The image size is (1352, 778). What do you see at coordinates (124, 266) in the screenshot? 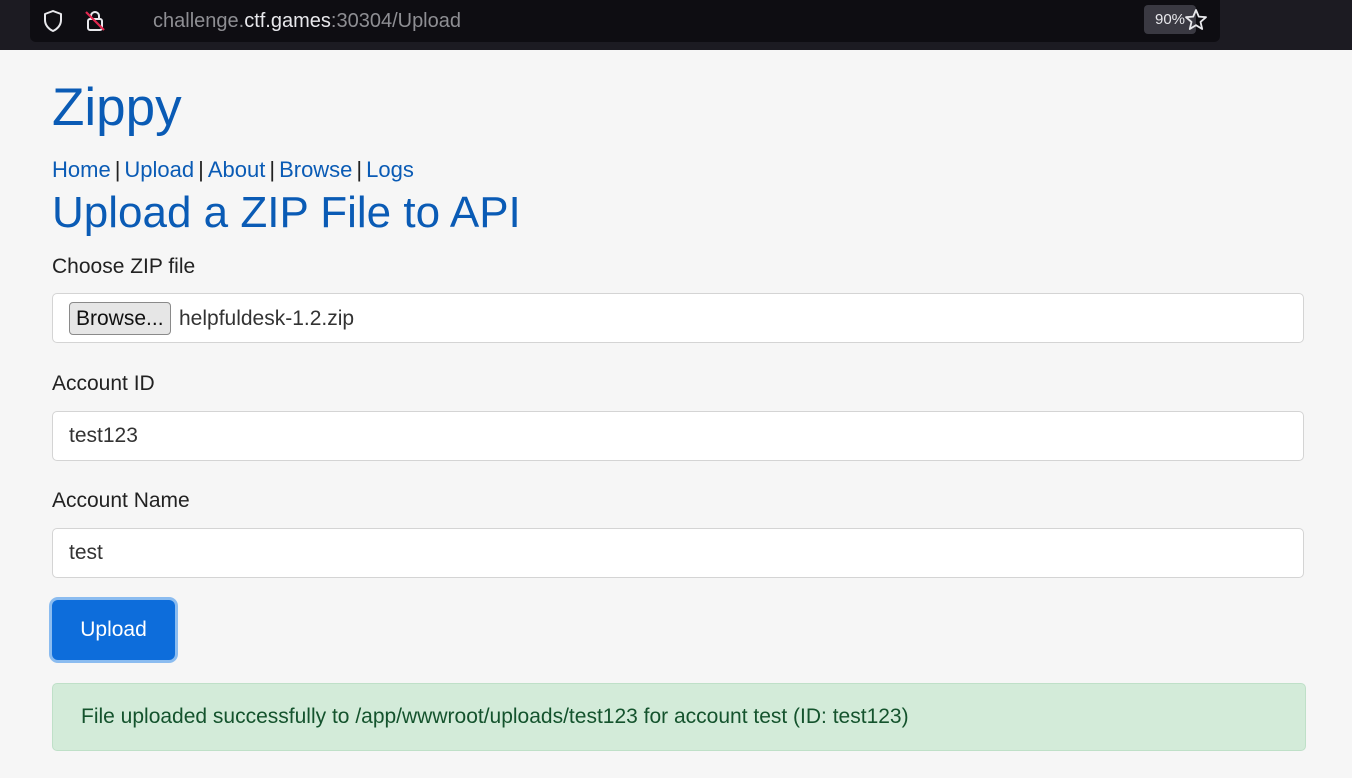
I see `zip-file-label: Choose ZIP file` at bounding box center [124, 266].